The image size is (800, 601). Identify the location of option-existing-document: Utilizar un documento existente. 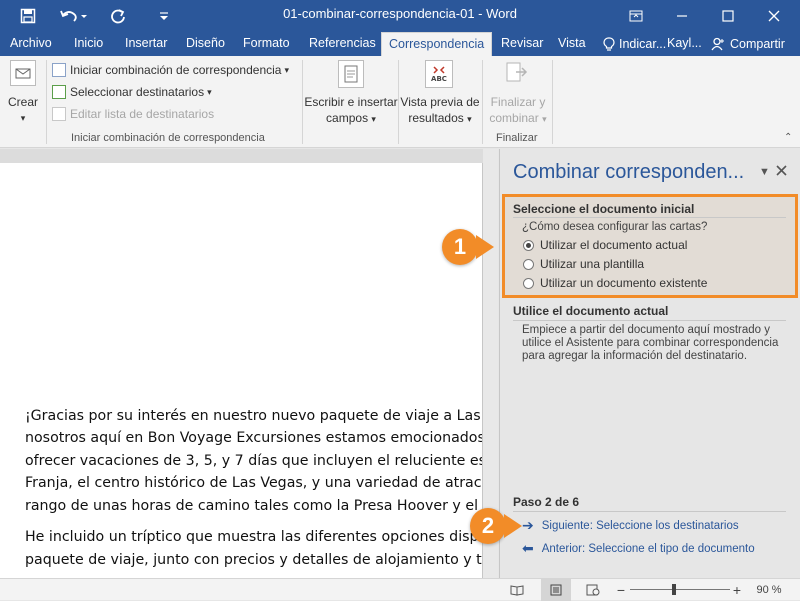
(615, 283).